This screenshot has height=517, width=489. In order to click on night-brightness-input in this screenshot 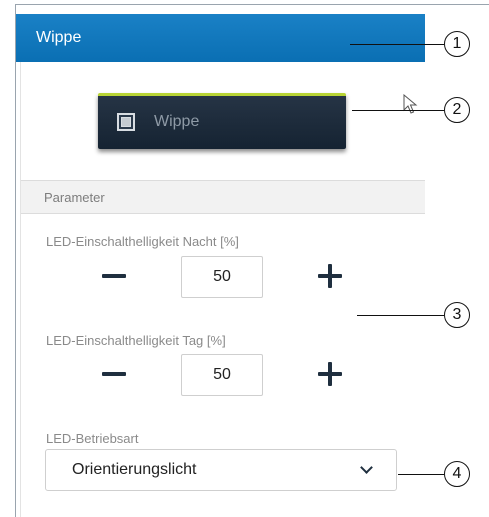, I will do `click(222, 277)`.